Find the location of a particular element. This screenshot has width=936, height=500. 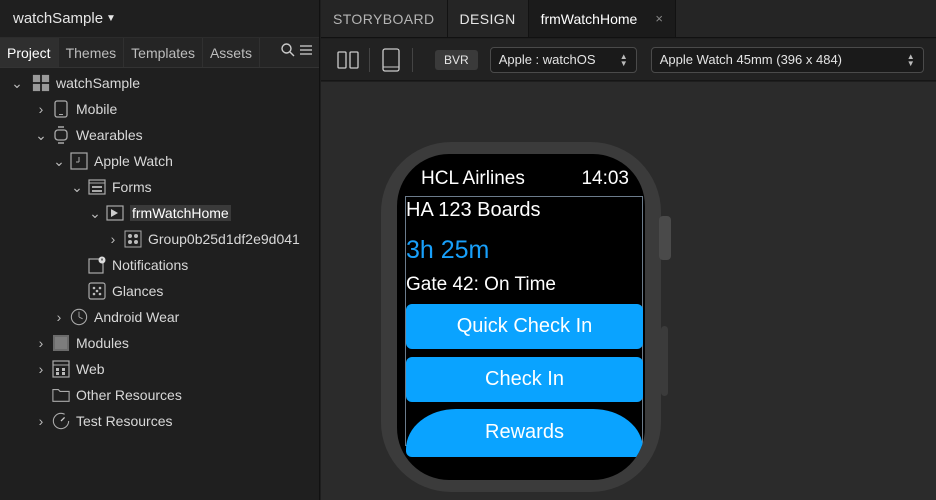

platform-select: Apple : watchOS ▲ ▼ is located at coordinates (563, 59).